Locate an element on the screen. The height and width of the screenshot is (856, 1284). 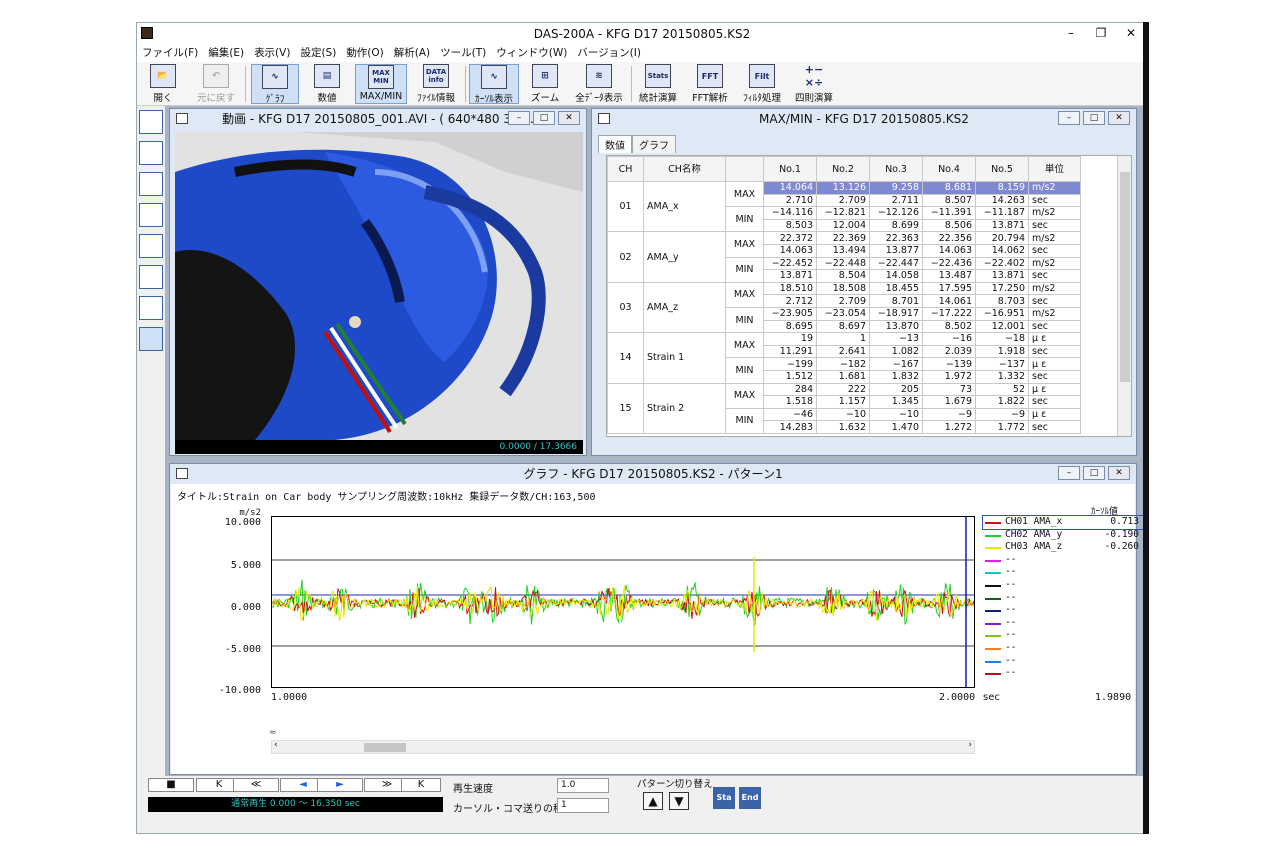
layout-3-button is located at coordinates (151, 184).